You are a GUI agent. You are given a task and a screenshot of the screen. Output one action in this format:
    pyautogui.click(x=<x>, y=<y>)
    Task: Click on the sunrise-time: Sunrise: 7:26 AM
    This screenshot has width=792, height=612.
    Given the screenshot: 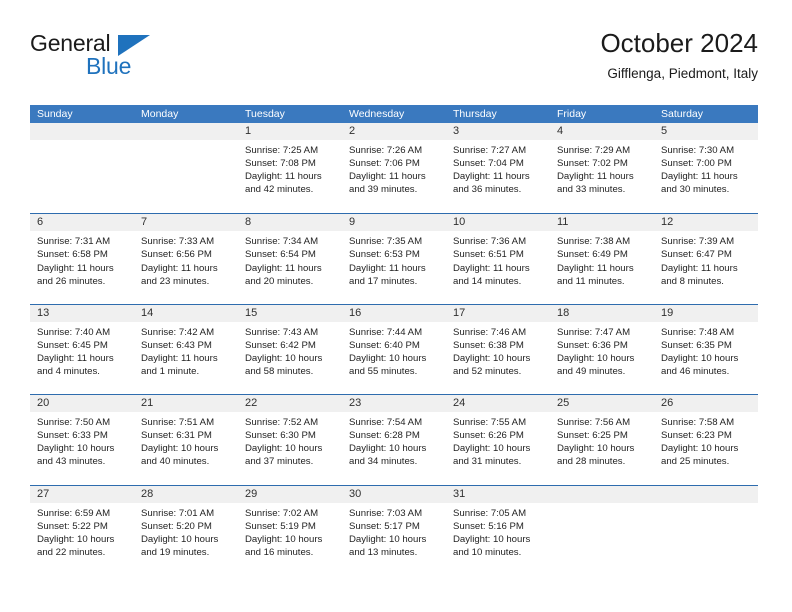 What is the action you would take?
    pyautogui.click(x=386, y=150)
    